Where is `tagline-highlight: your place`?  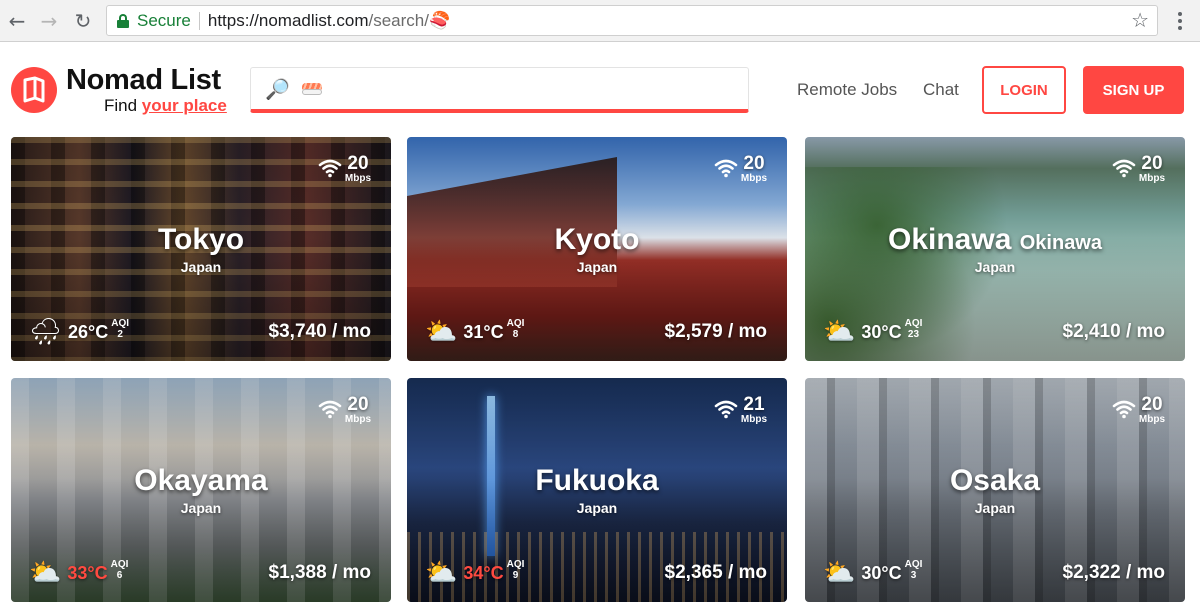 tagline-highlight: your place is located at coordinates (184, 105).